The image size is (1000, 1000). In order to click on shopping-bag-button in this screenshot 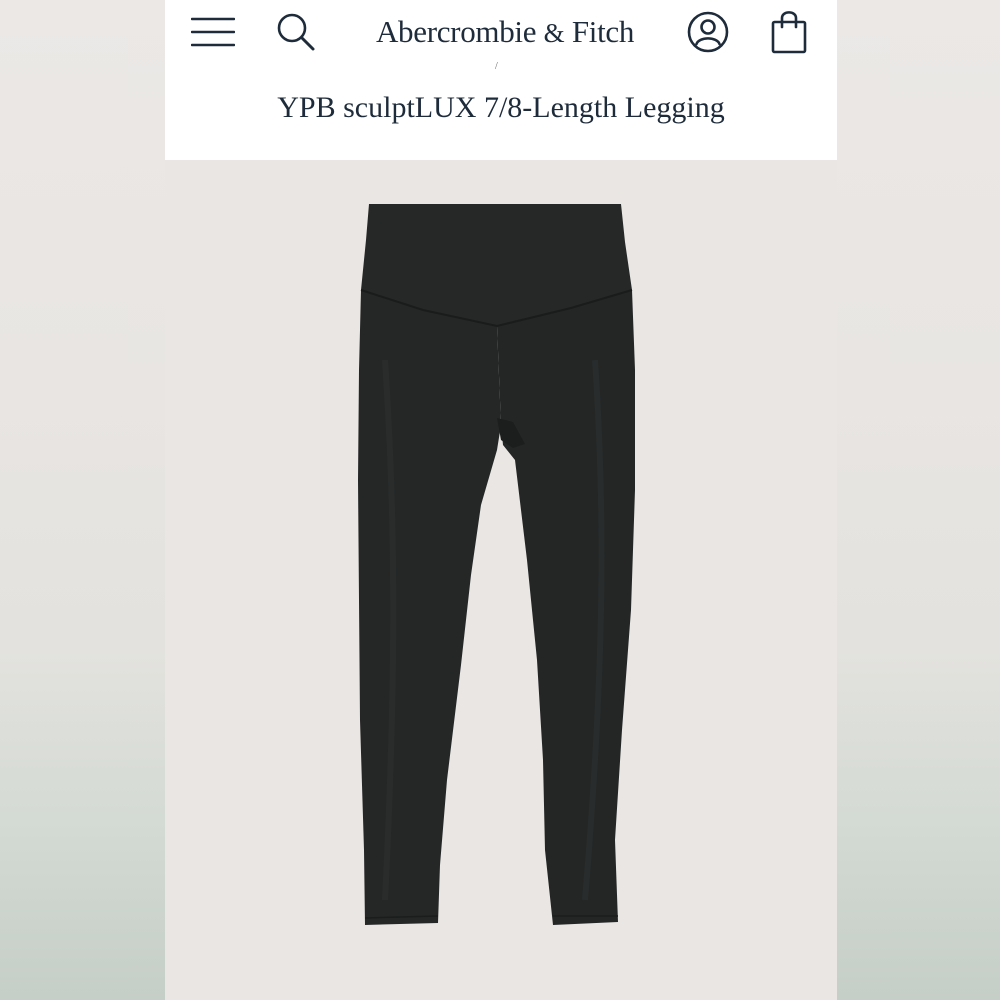, I will do `click(789, 32)`.